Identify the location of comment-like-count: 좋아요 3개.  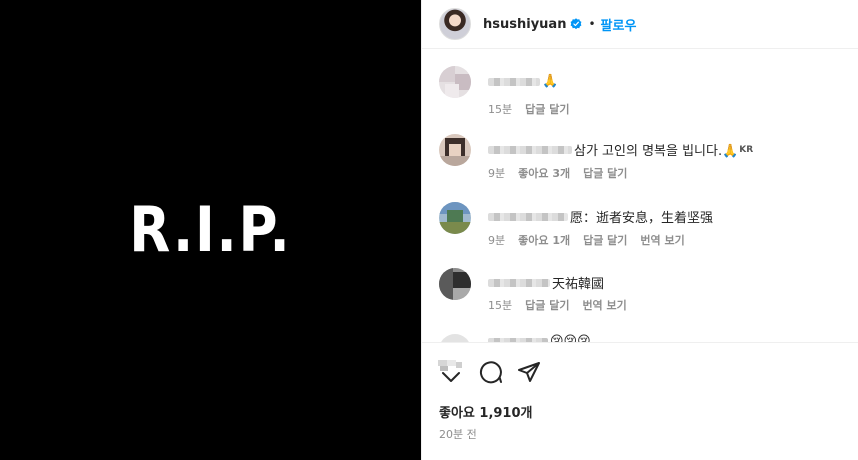
(544, 173).